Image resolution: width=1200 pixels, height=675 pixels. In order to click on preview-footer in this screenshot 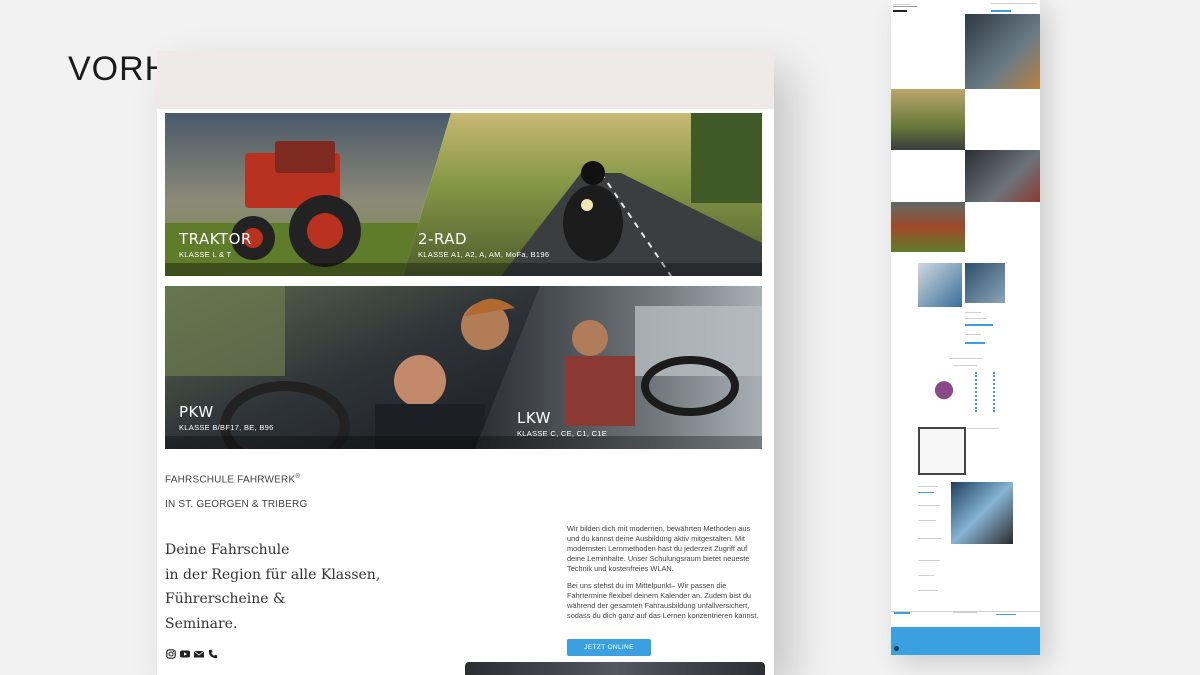, I will do `click(965, 641)`.